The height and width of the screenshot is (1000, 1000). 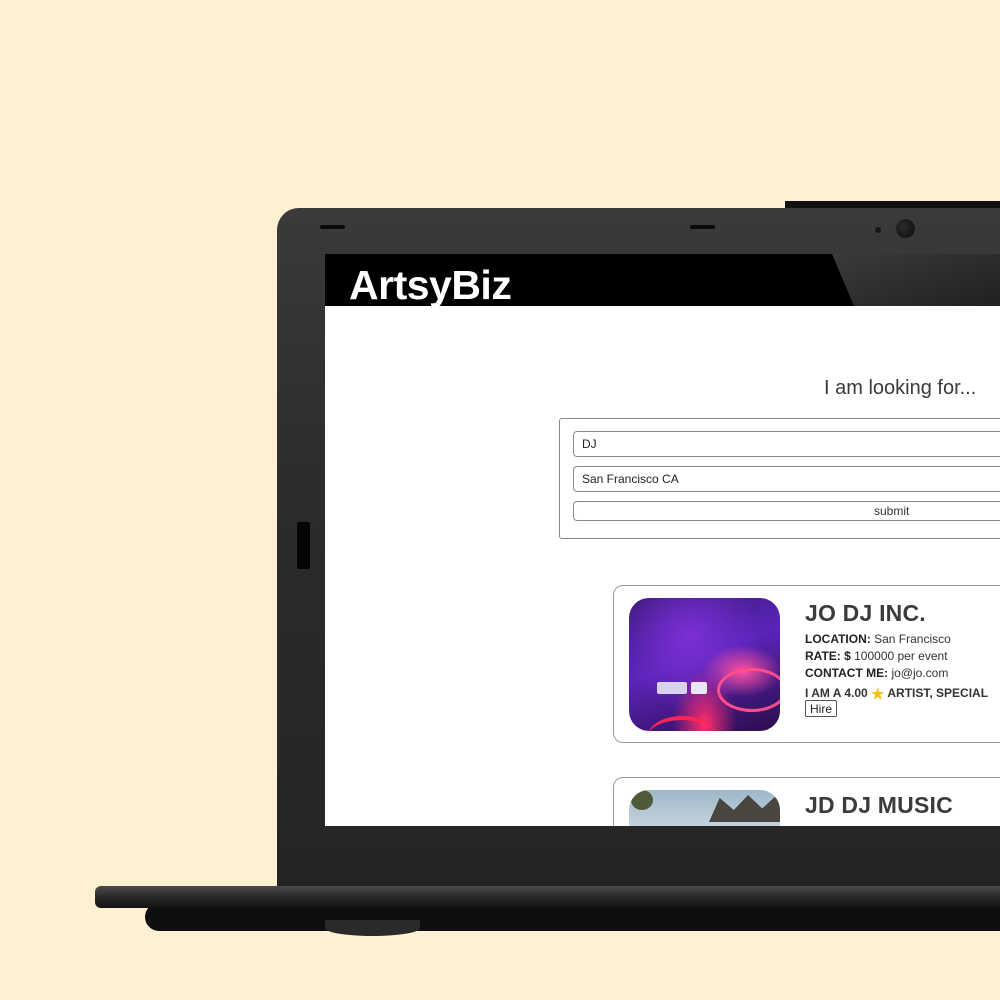 What do you see at coordinates (905, 228) in the screenshot?
I see `webcam-icon` at bounding box center [905, 228].